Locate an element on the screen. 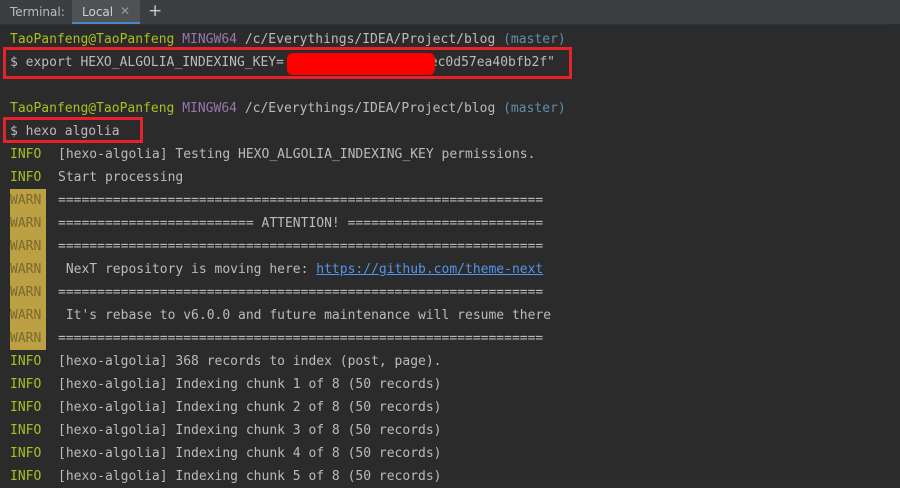 This screenshot has width=900, height=488. terminal-scrollbar is located at coordinates (896, 250).